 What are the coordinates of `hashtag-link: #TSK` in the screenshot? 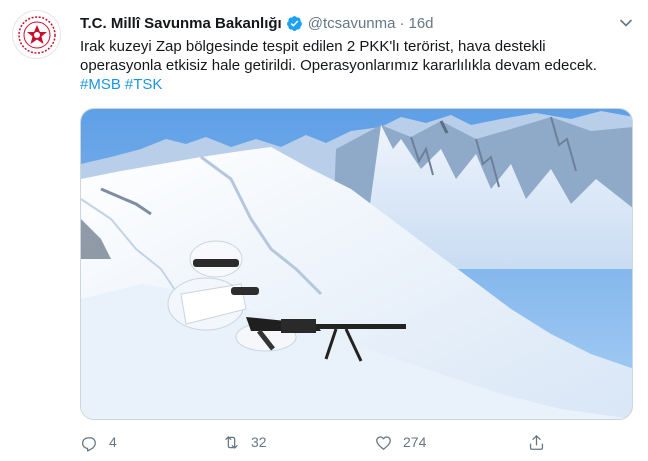 It's located at (144, 84).